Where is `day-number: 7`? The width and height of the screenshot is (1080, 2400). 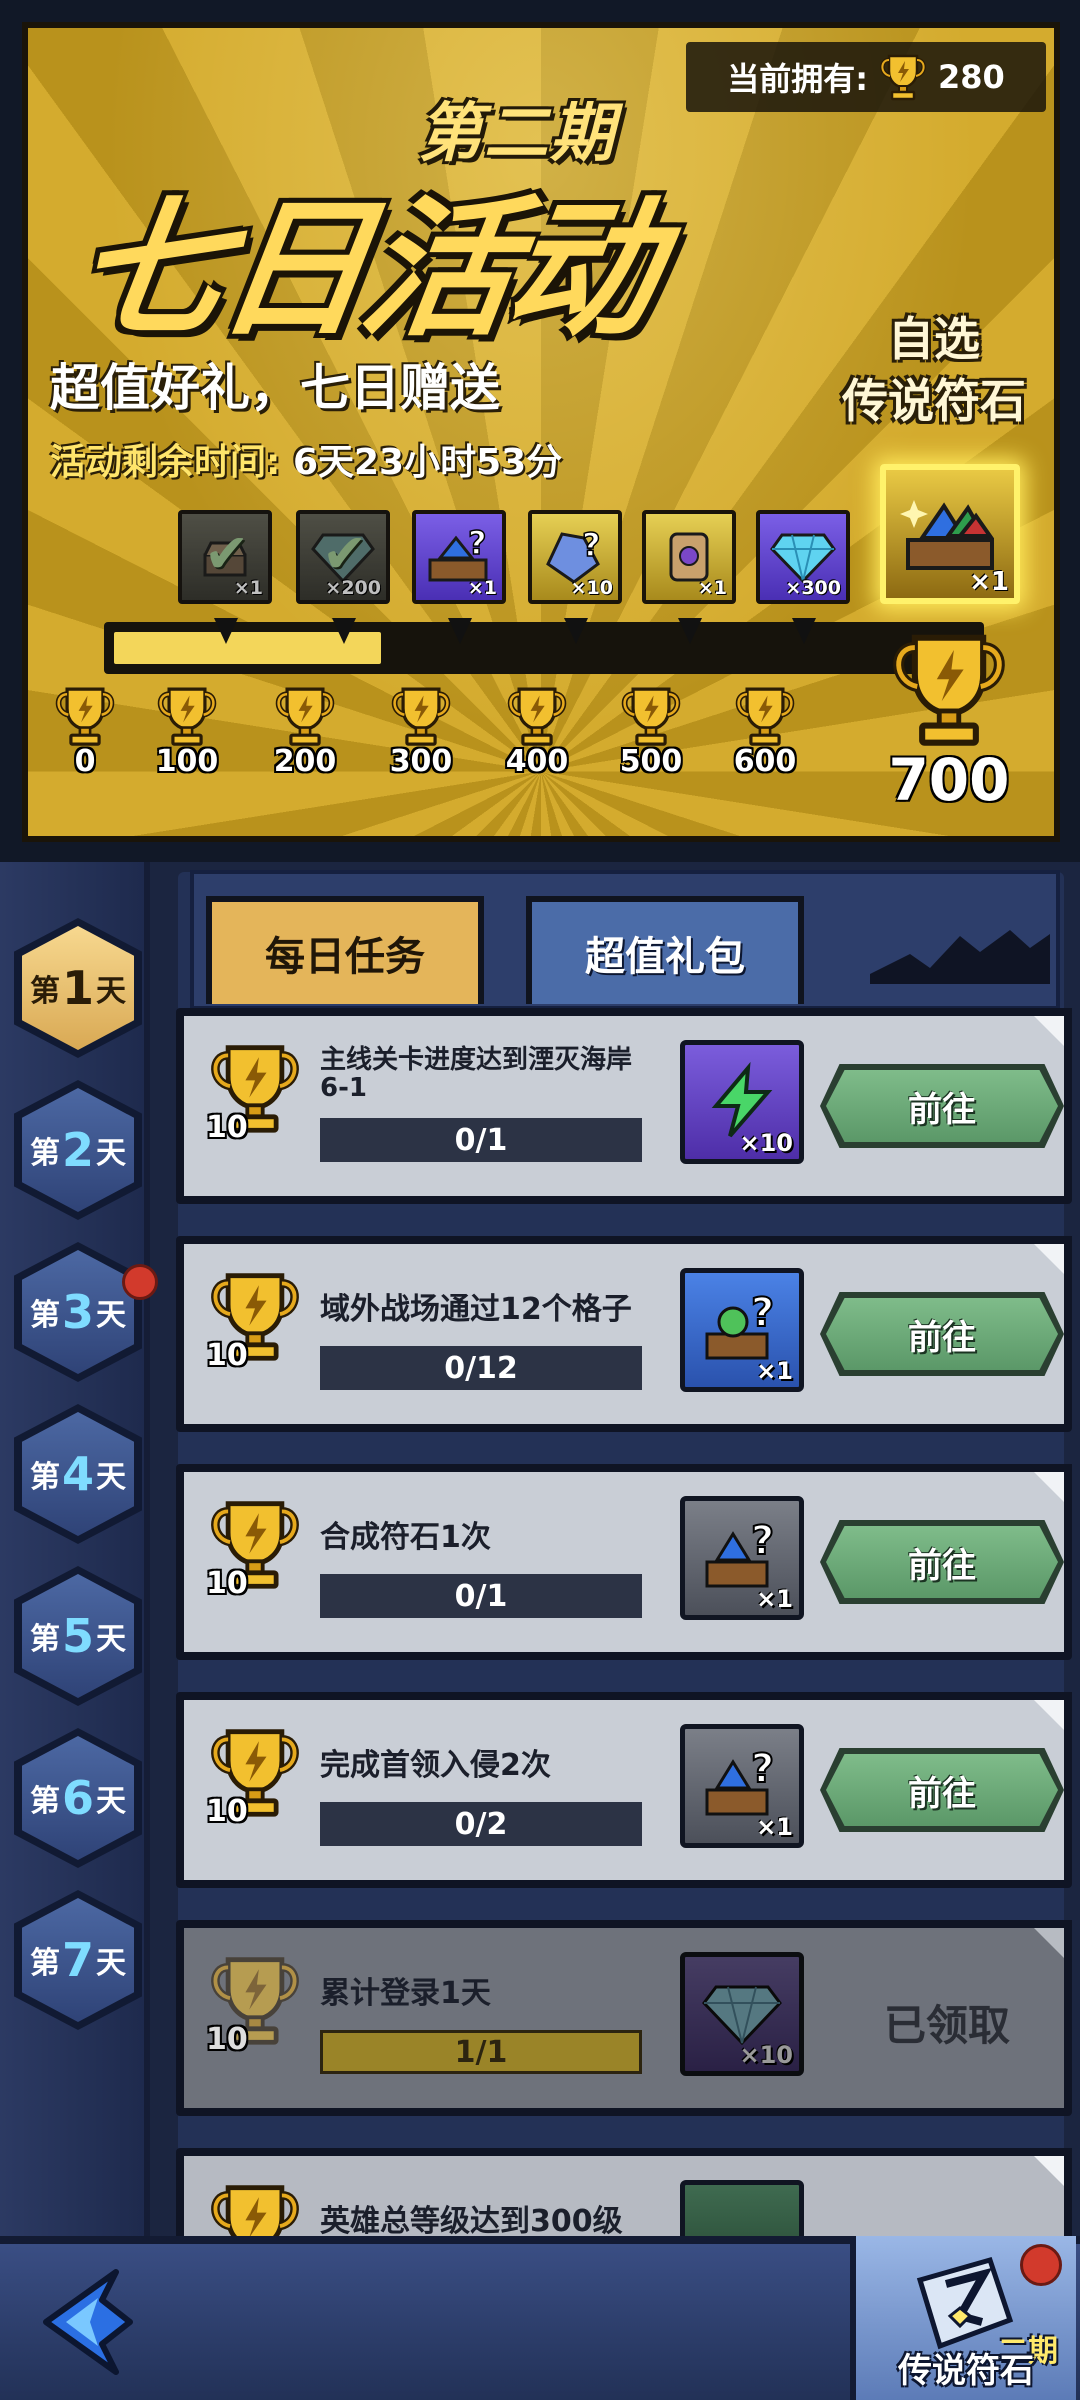 day-number: 7 is located at coordinates (77, 1960).